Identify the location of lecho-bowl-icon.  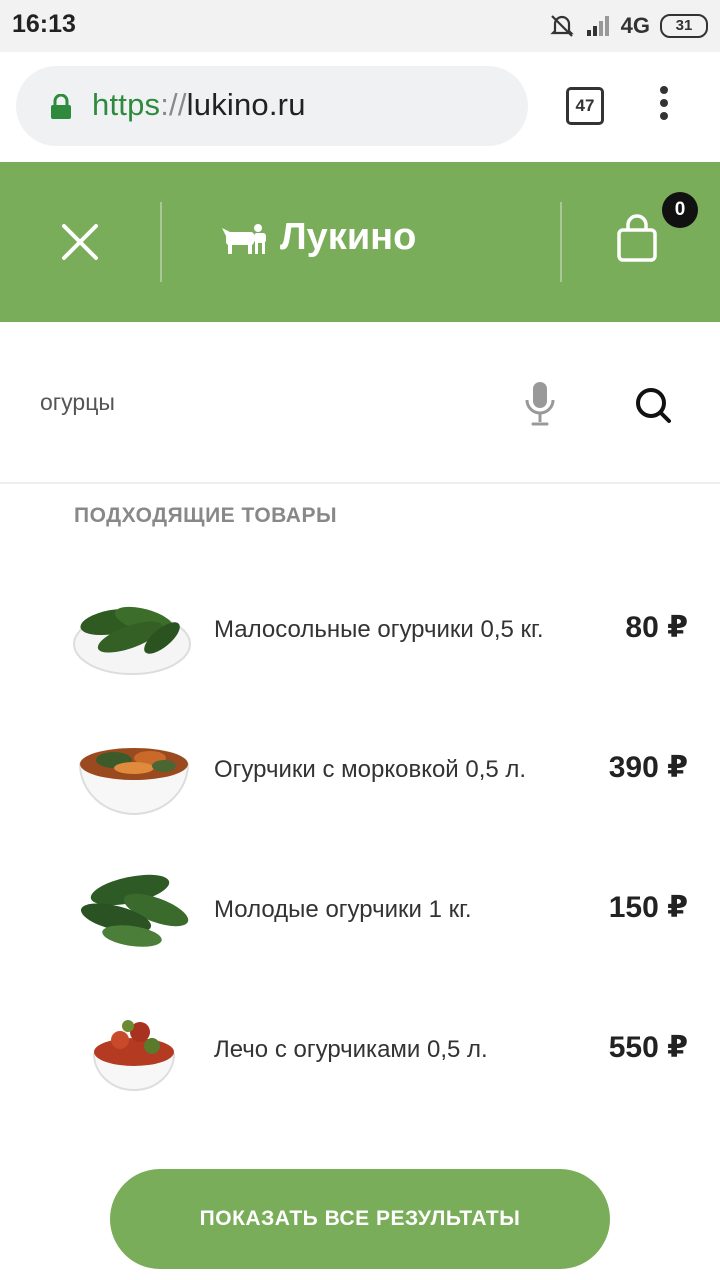
(134, 1055).